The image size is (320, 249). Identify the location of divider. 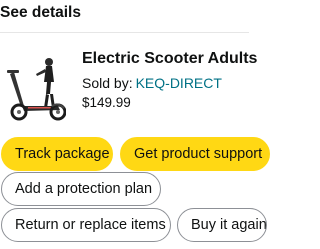
(124, 32).